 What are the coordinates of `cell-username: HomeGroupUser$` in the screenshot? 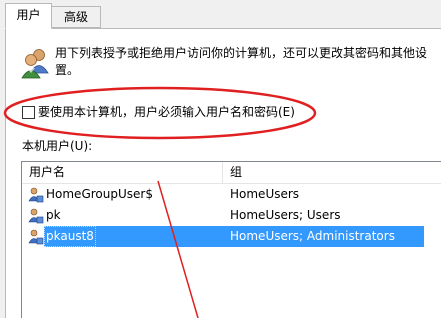 It's located at (99, 194).